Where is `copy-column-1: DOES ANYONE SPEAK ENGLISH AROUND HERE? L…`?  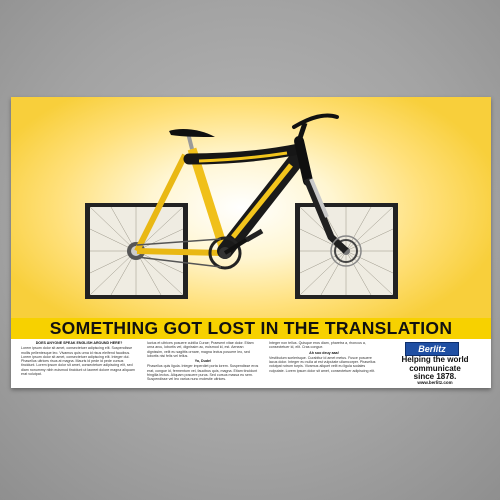
copy-column-1: DOES ANYONE SPEAK ENGLISH AROUND HERE? L… is located at coordinates (79, 358).